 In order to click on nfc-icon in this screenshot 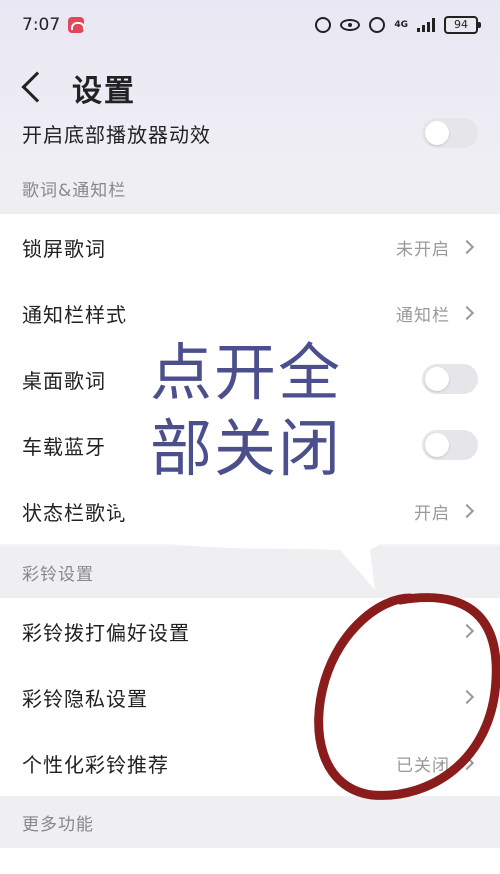, I will do `click(323, 25)`.